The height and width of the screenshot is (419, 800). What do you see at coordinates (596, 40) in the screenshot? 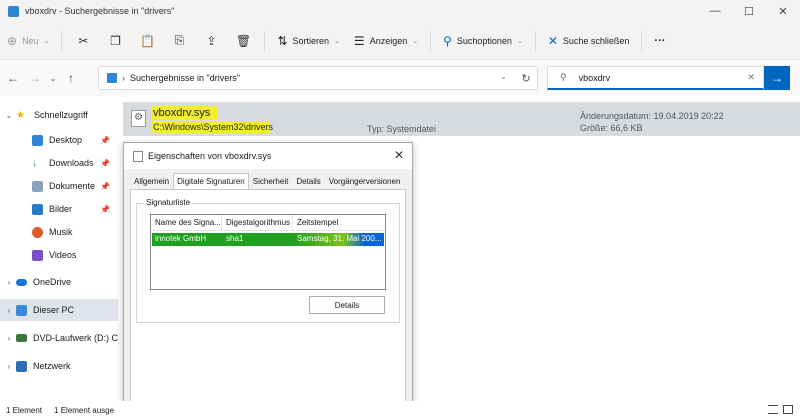
I see `close-search-label: Suche schließen` at bounding box center [596, 40].